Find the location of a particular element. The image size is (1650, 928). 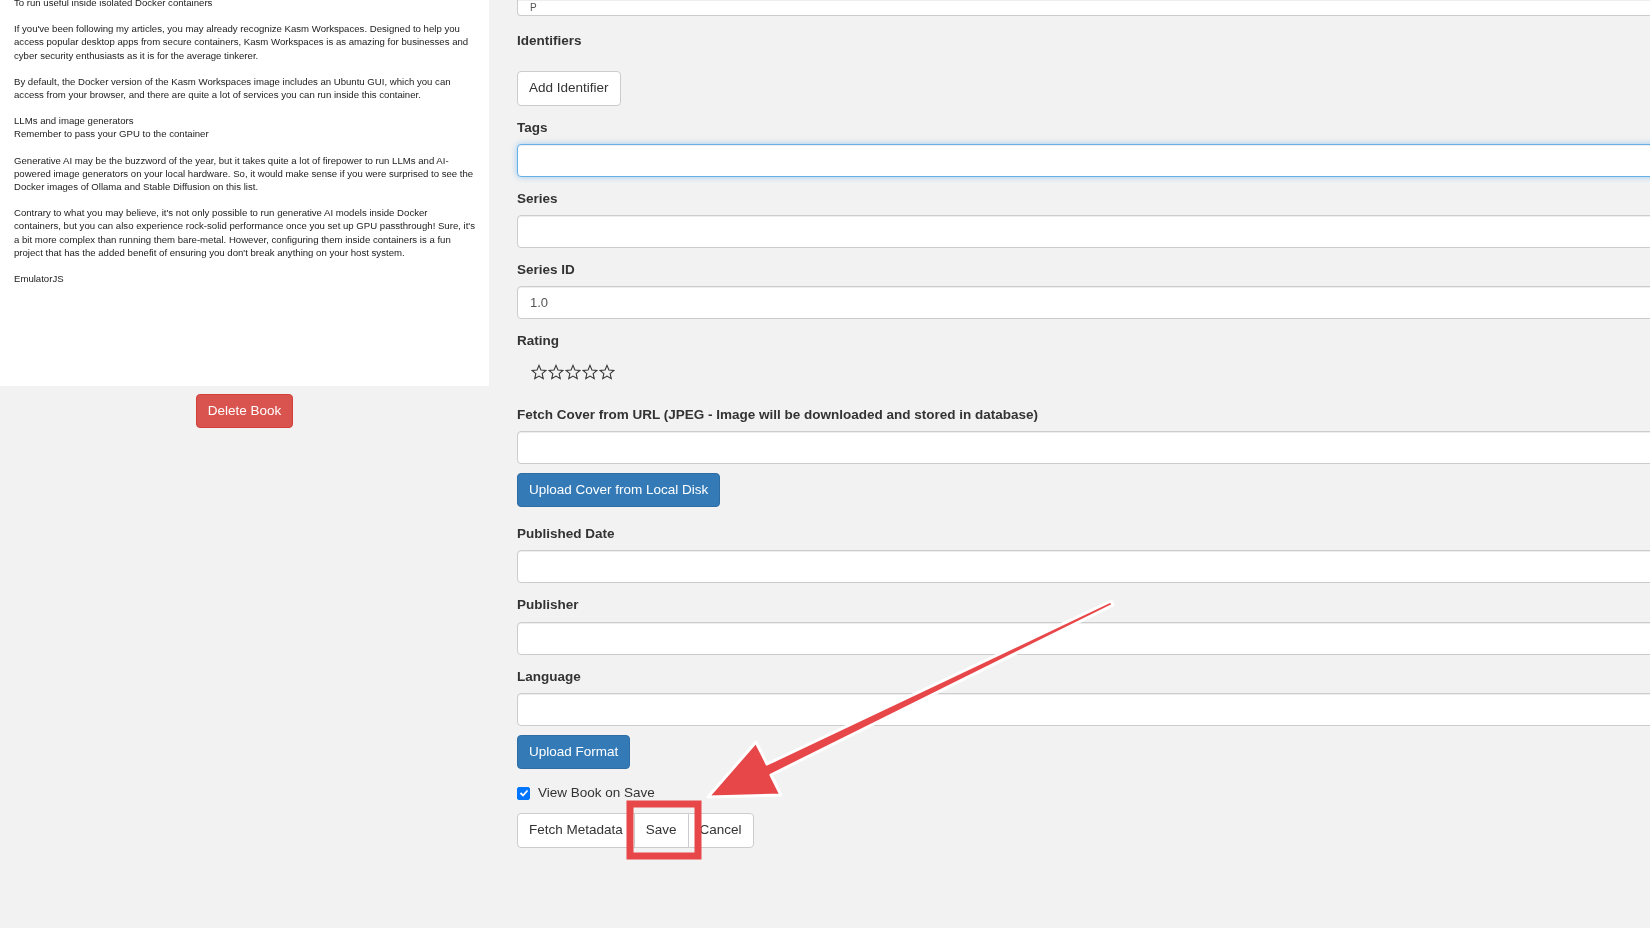

field-label: Fetch Cover from URL (JPEG - Image will be downloaded and stored in database) is located at coordinates (778, 414).